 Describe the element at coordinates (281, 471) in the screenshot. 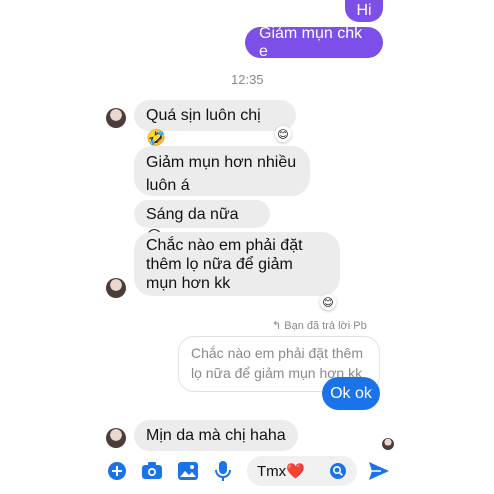

I see `message-input-value: Tmx❤️` at that location.